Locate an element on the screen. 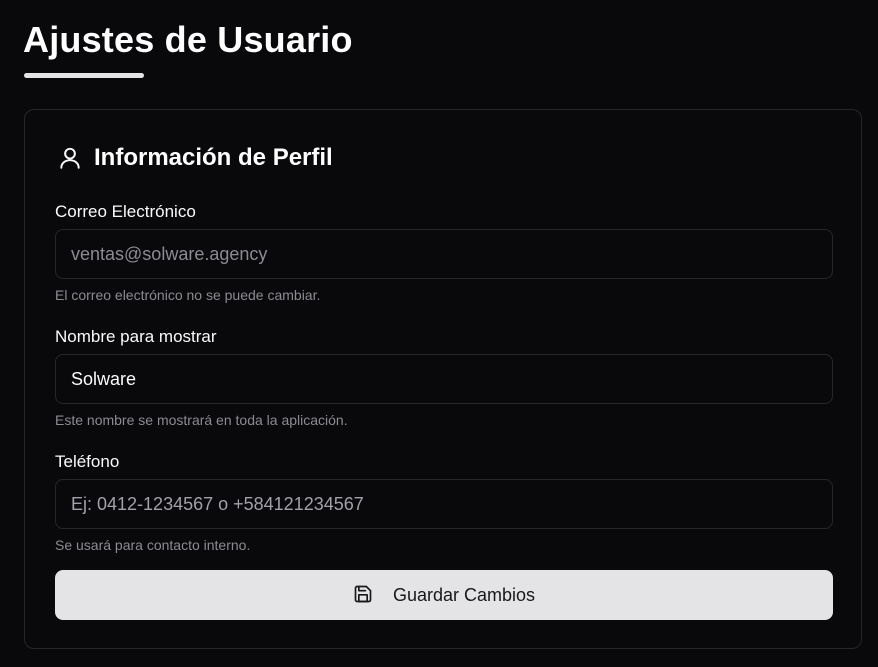 The height and width of the screenshot is (667, 878). save-icon is located at coordinates (364, 595).